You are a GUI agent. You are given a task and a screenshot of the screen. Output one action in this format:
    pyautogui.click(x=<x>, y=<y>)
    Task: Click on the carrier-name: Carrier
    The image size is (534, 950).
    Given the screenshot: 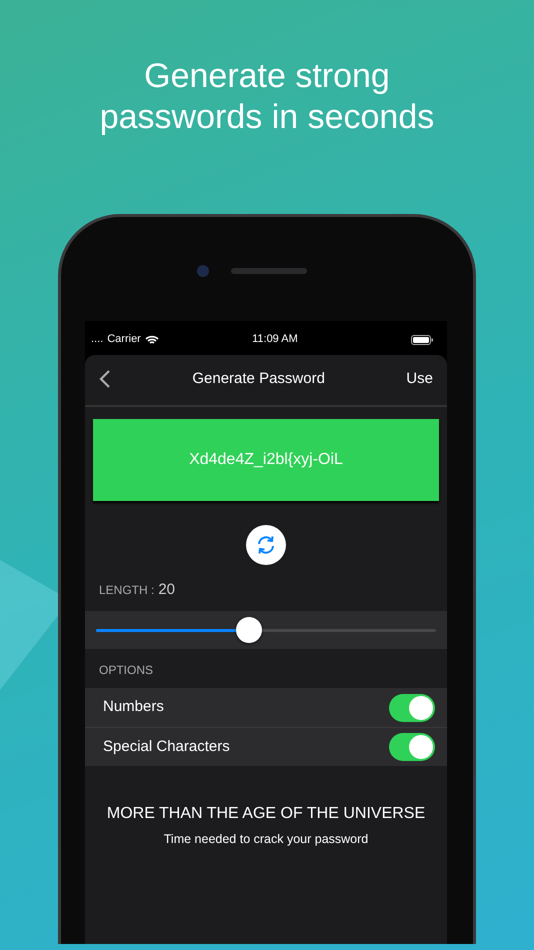 What is the action you would take?
    pyautogui.click(x=124, y=340)
    